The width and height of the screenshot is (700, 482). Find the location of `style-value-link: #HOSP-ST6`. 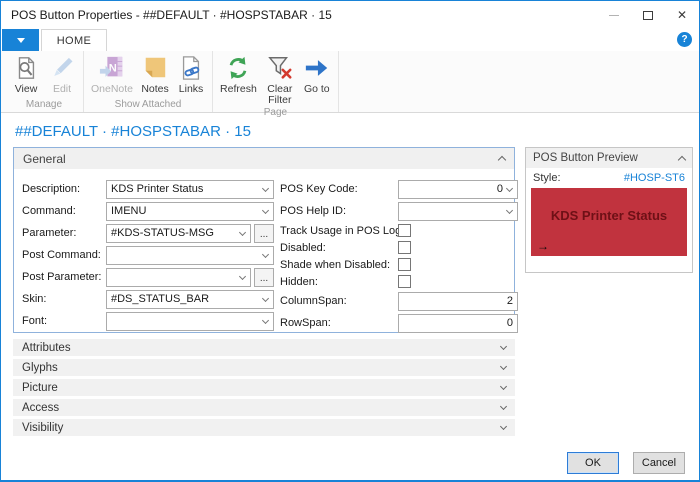

style-value-link: #HOSP-ST6 is located at coordinates (654, 178).